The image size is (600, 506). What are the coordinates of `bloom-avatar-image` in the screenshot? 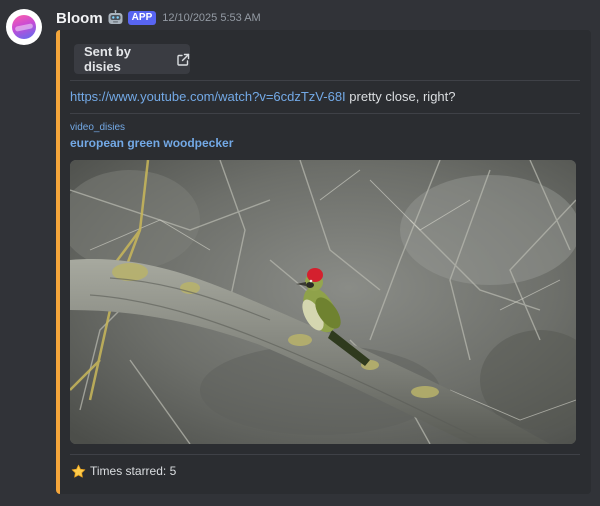 It's located at (24, 27).